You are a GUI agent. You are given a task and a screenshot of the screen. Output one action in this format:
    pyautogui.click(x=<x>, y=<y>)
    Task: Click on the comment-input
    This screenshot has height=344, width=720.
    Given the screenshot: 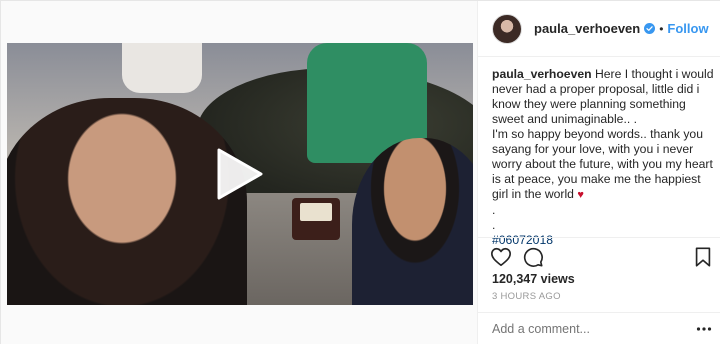 What is the action you would take?
    pyautogui.click(x=582, y=329)
    